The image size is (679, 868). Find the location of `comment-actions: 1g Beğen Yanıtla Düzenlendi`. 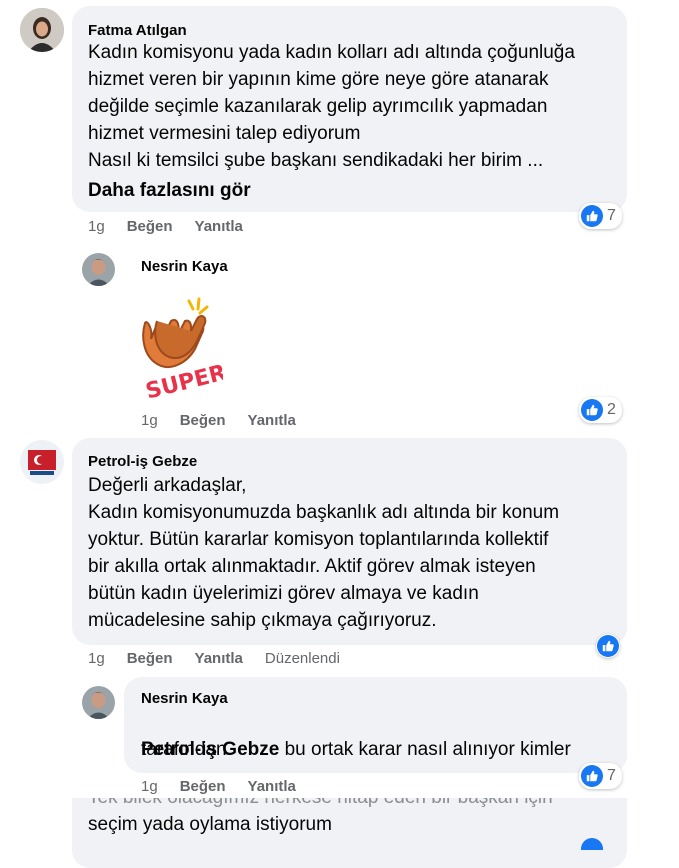

comment-actions: 1g Beğen Yanıtla Düzenlendi is located at coordinates (225, 658).